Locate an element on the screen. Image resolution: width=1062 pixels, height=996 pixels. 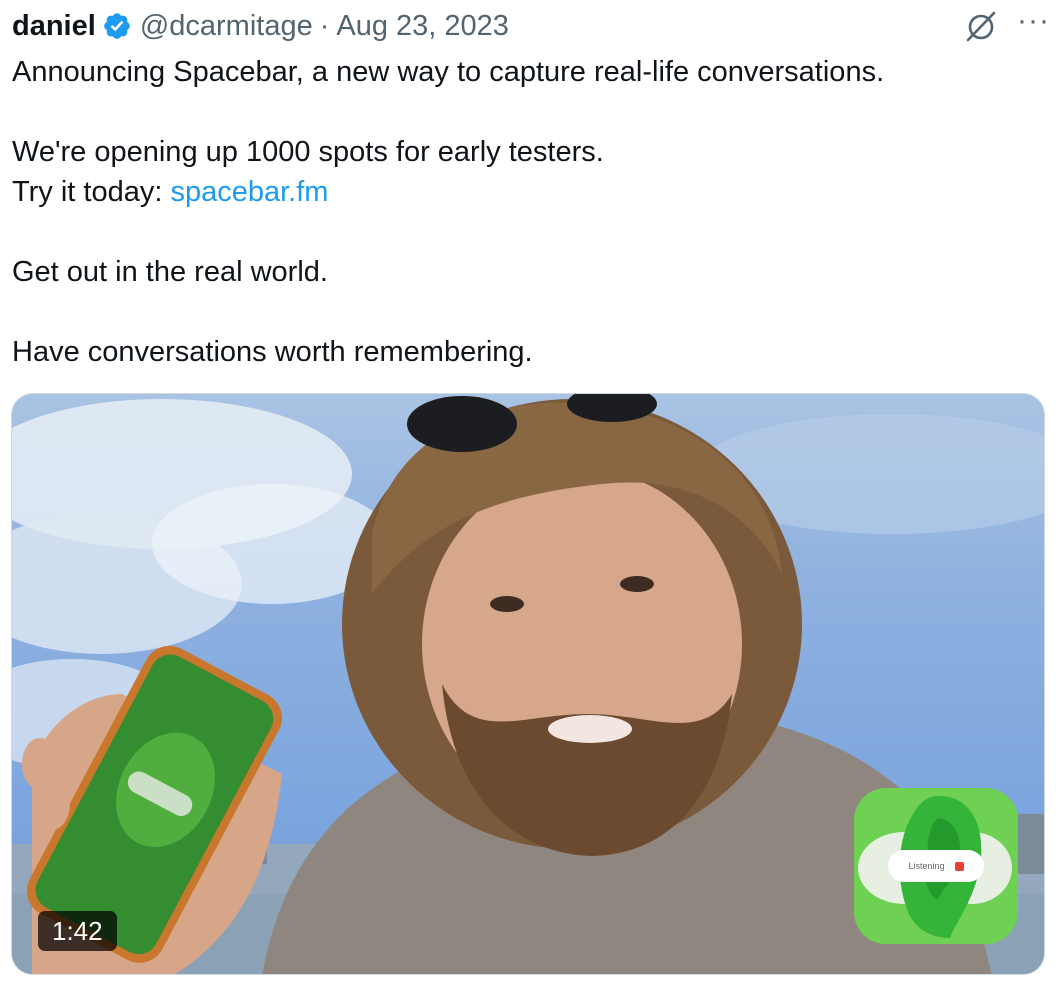
tweet-text-line-4: Get out in the real world. is located at coordinates (170, 272).